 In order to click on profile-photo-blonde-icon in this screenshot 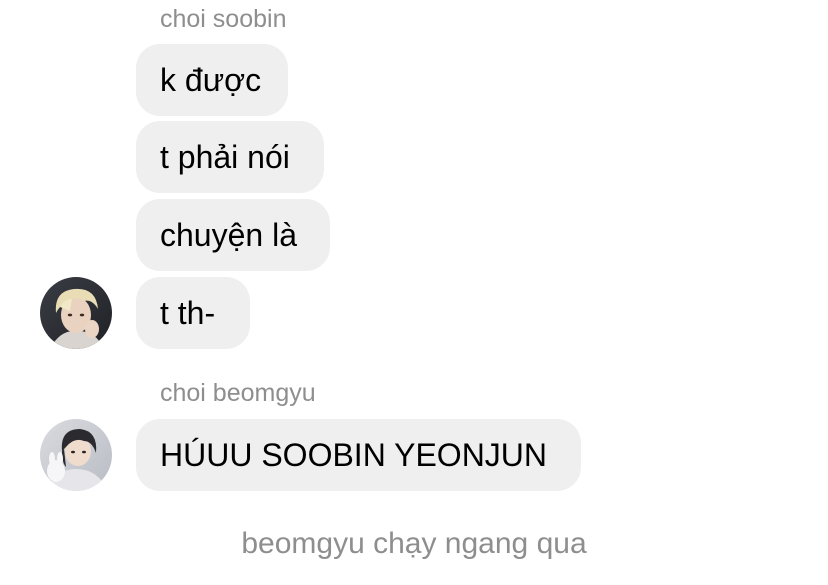, I will do `click(76, 313)`.